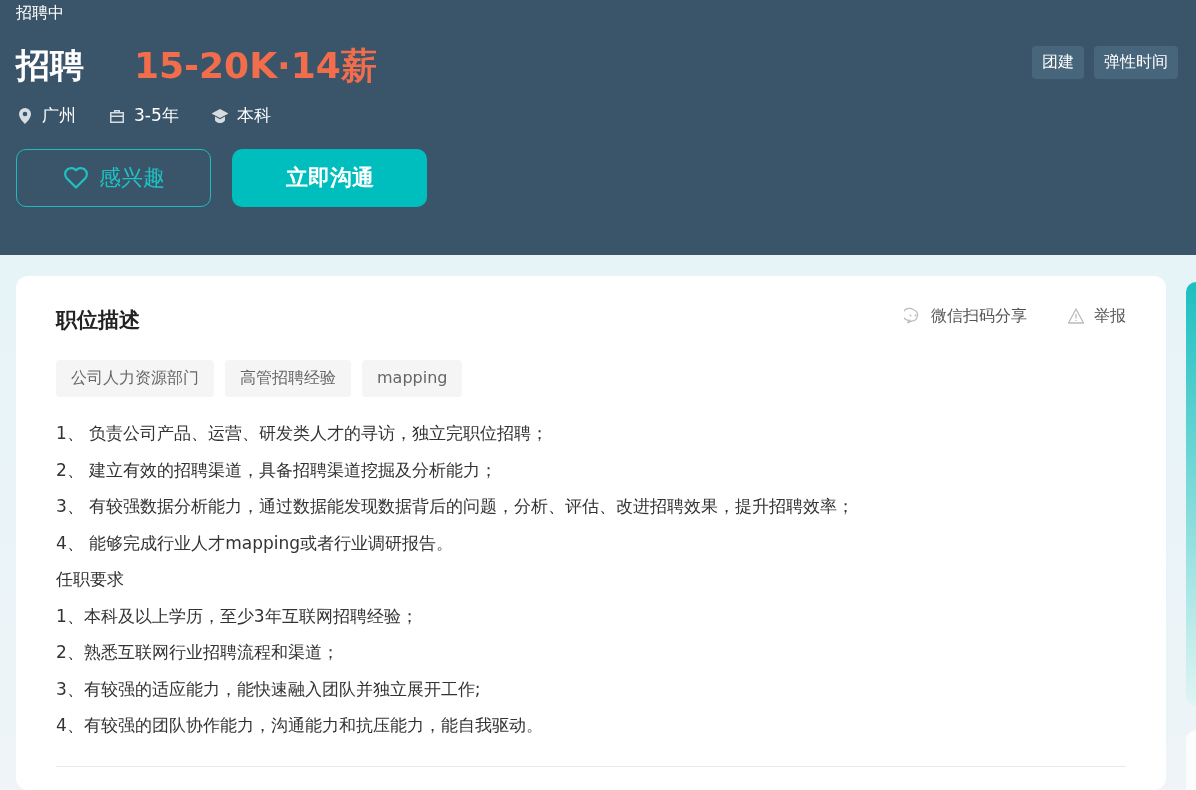 Image resolution: width=1196 pixels, height=790 pixels. Describe the element at coordinates (456, 506) in the screenshot. I see `description-line: 3、 有较强数据分析能力，通过数据能发现数据背后的问题，分析、评估、改进招聘效果，提升招聘效率；` at that location.